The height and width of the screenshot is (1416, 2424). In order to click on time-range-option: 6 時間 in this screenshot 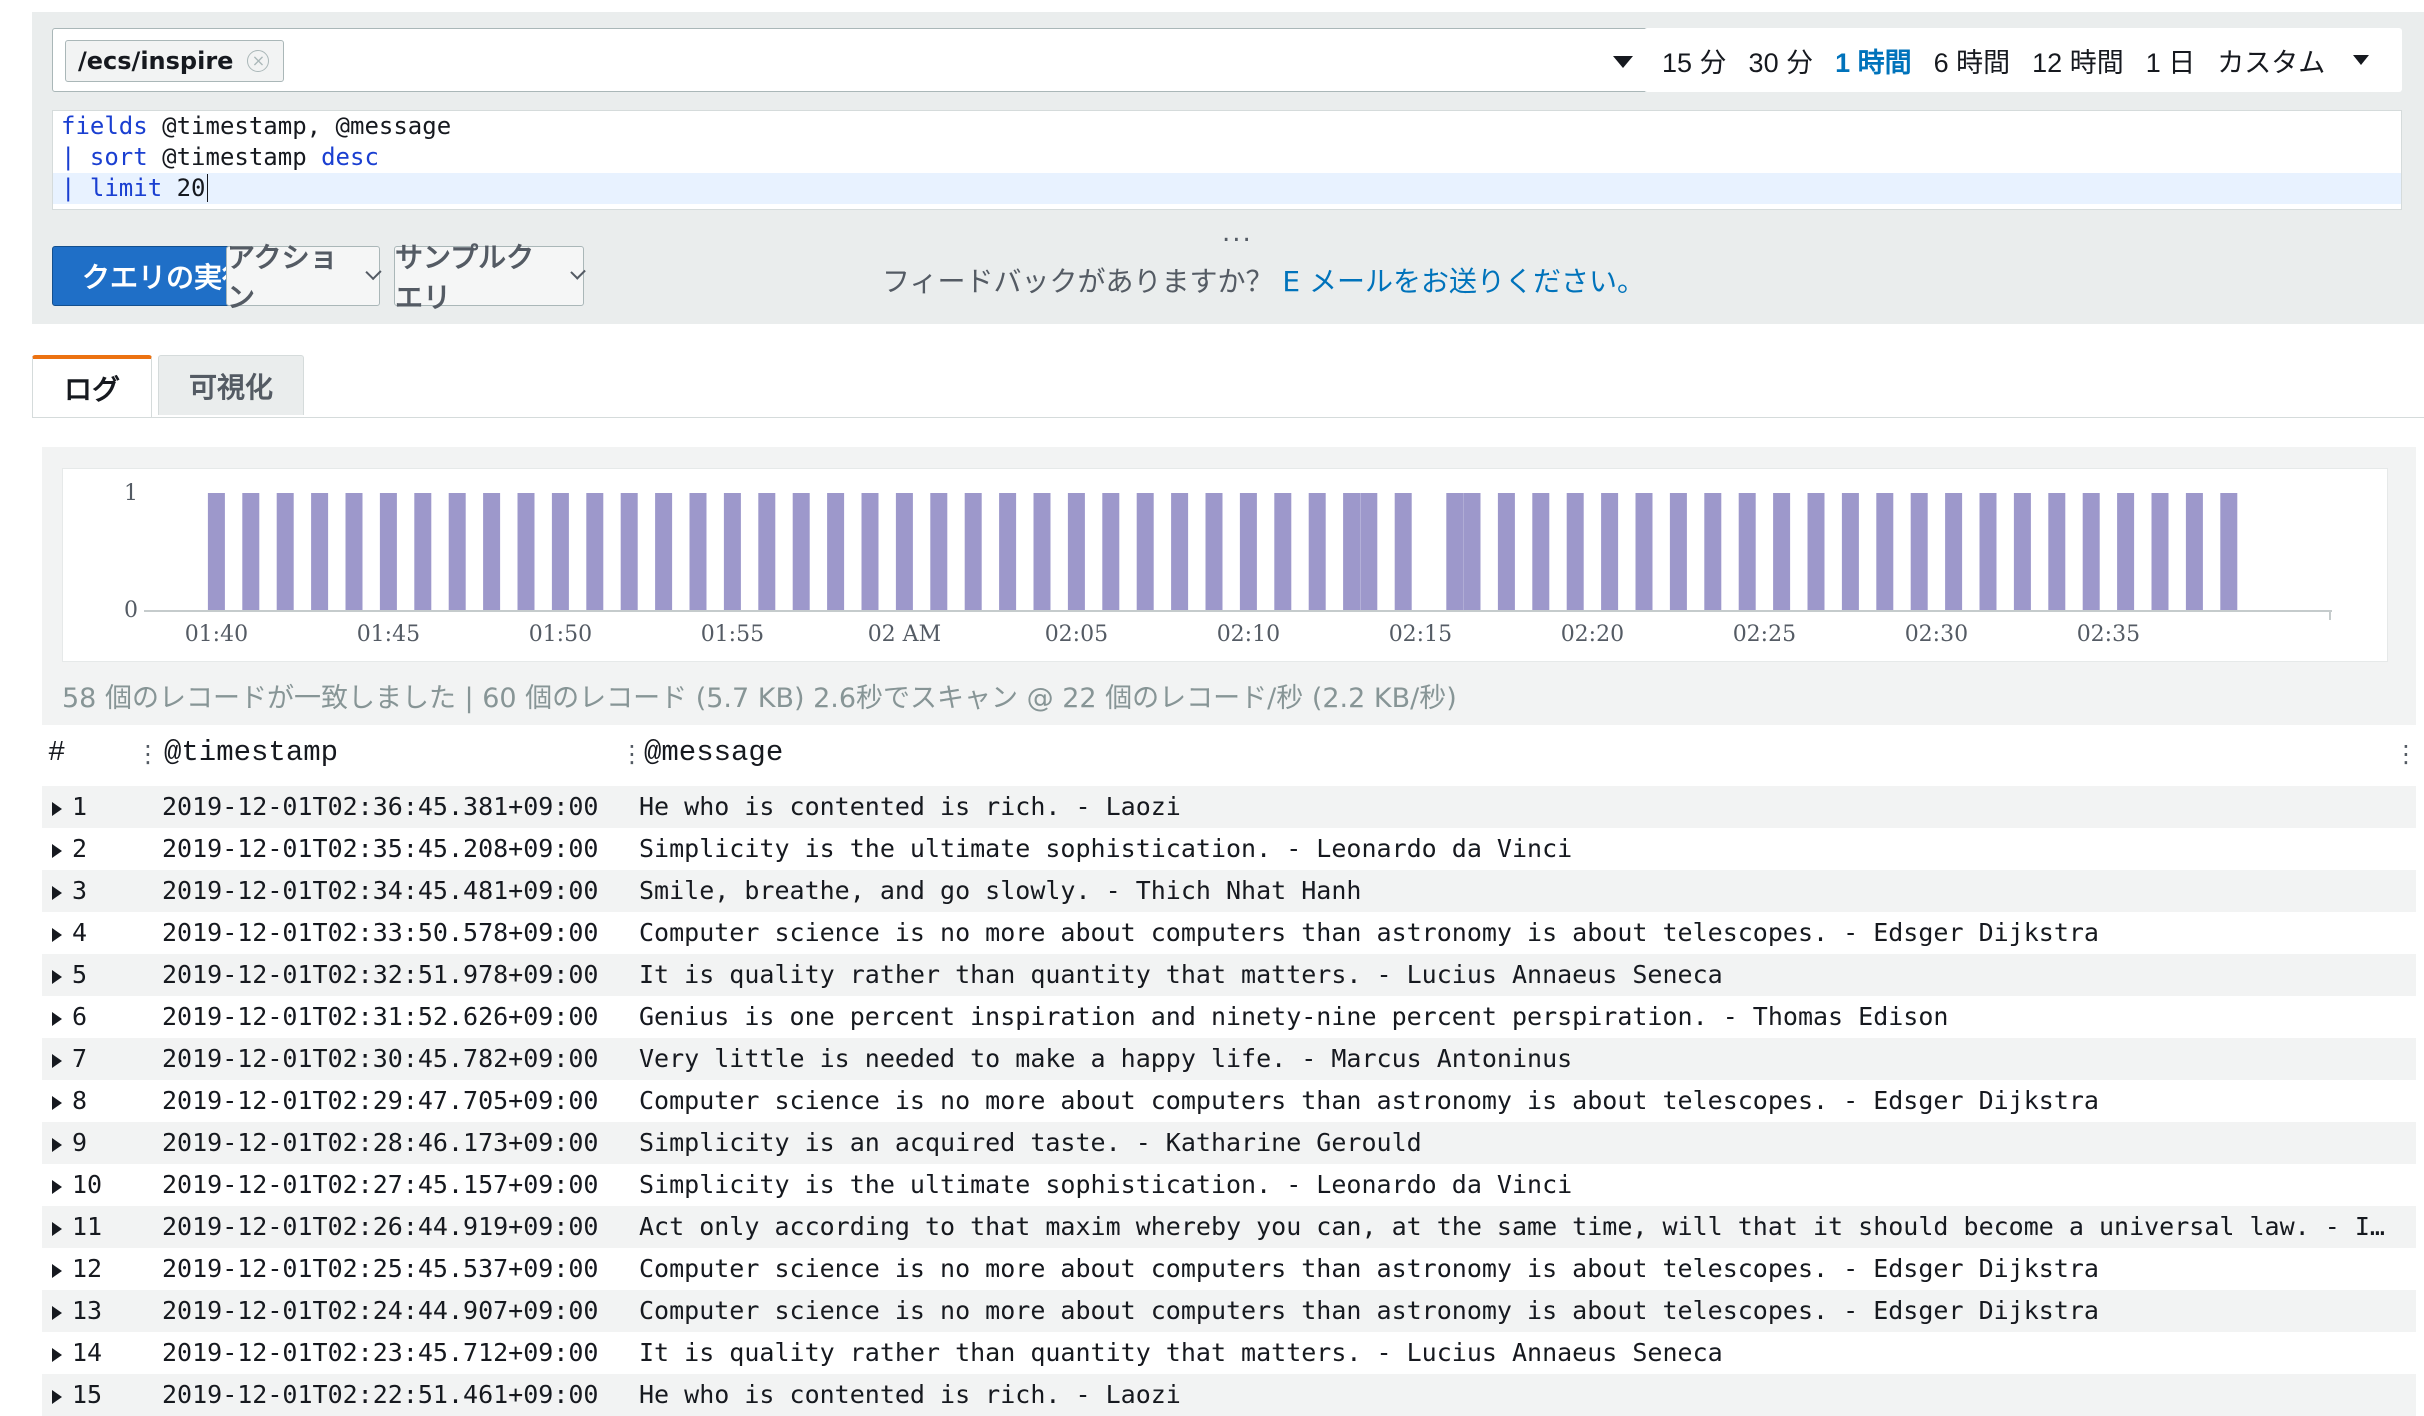, I will do `click(1972, 60)`.